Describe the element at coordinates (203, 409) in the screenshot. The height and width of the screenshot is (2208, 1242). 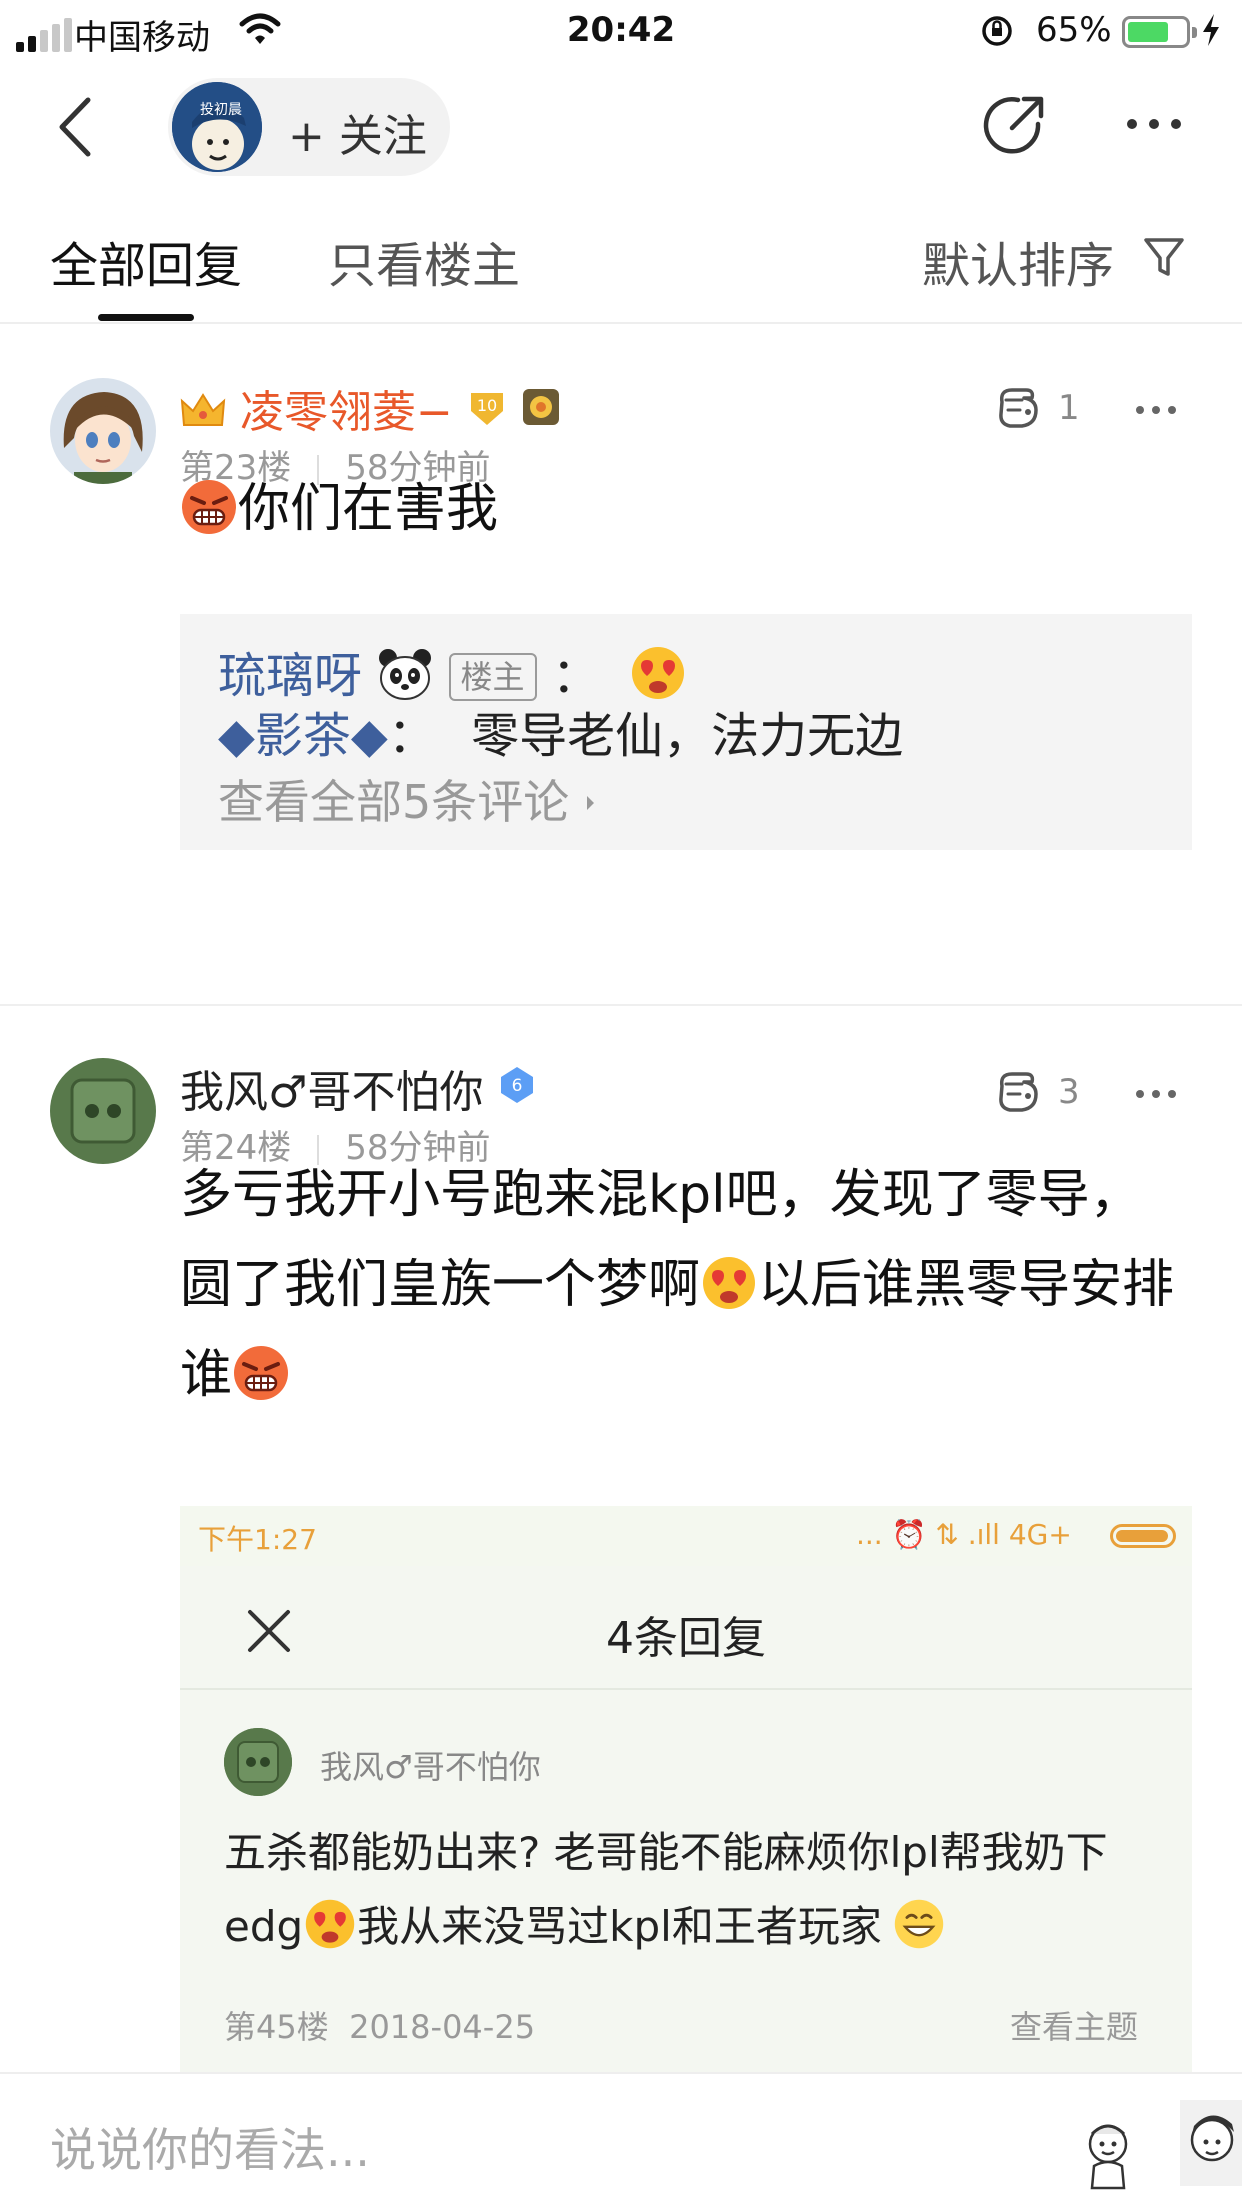
I see `crown-icon` at that location.